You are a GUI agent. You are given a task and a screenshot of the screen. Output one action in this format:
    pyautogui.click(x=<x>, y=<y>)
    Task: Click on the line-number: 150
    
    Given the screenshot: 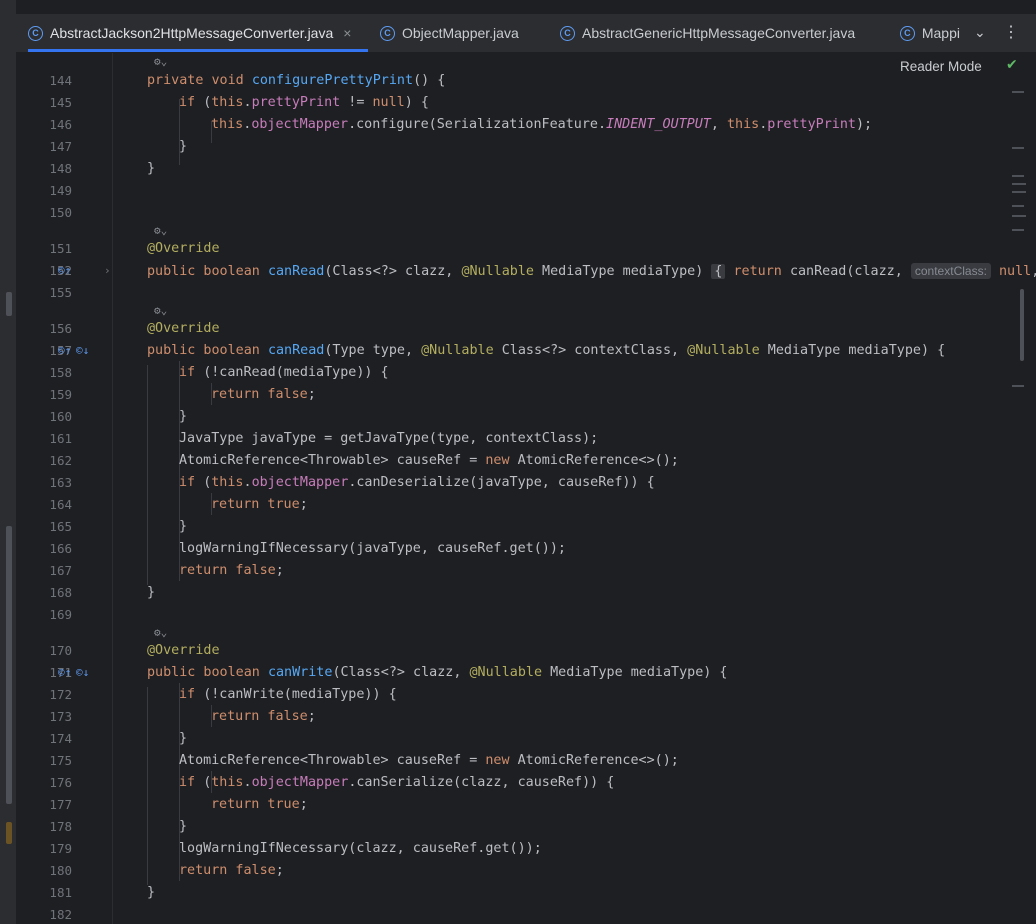 What is the action you would take?
    pyautogui.click(x=52, y=213)
    